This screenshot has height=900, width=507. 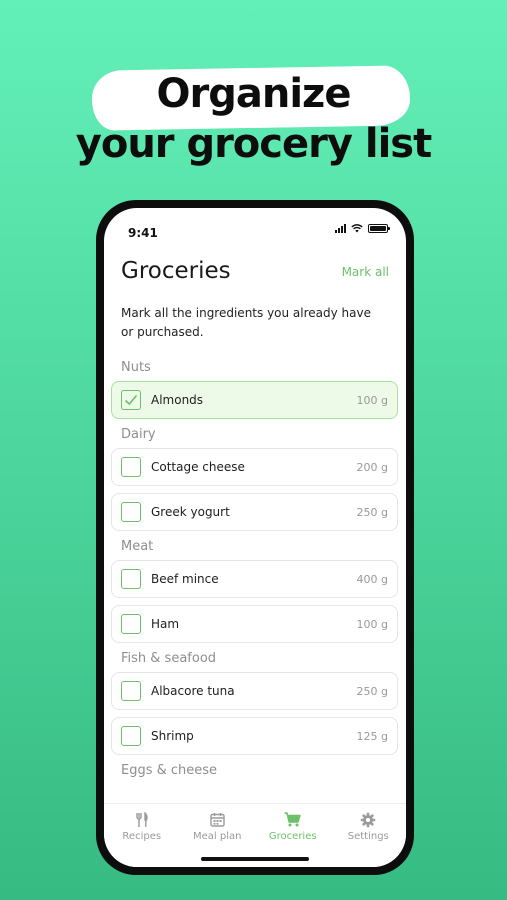 I want to click on grocery-item-cottage-cheese: Cottage cheese 200 g, so click(x=254, y=467).